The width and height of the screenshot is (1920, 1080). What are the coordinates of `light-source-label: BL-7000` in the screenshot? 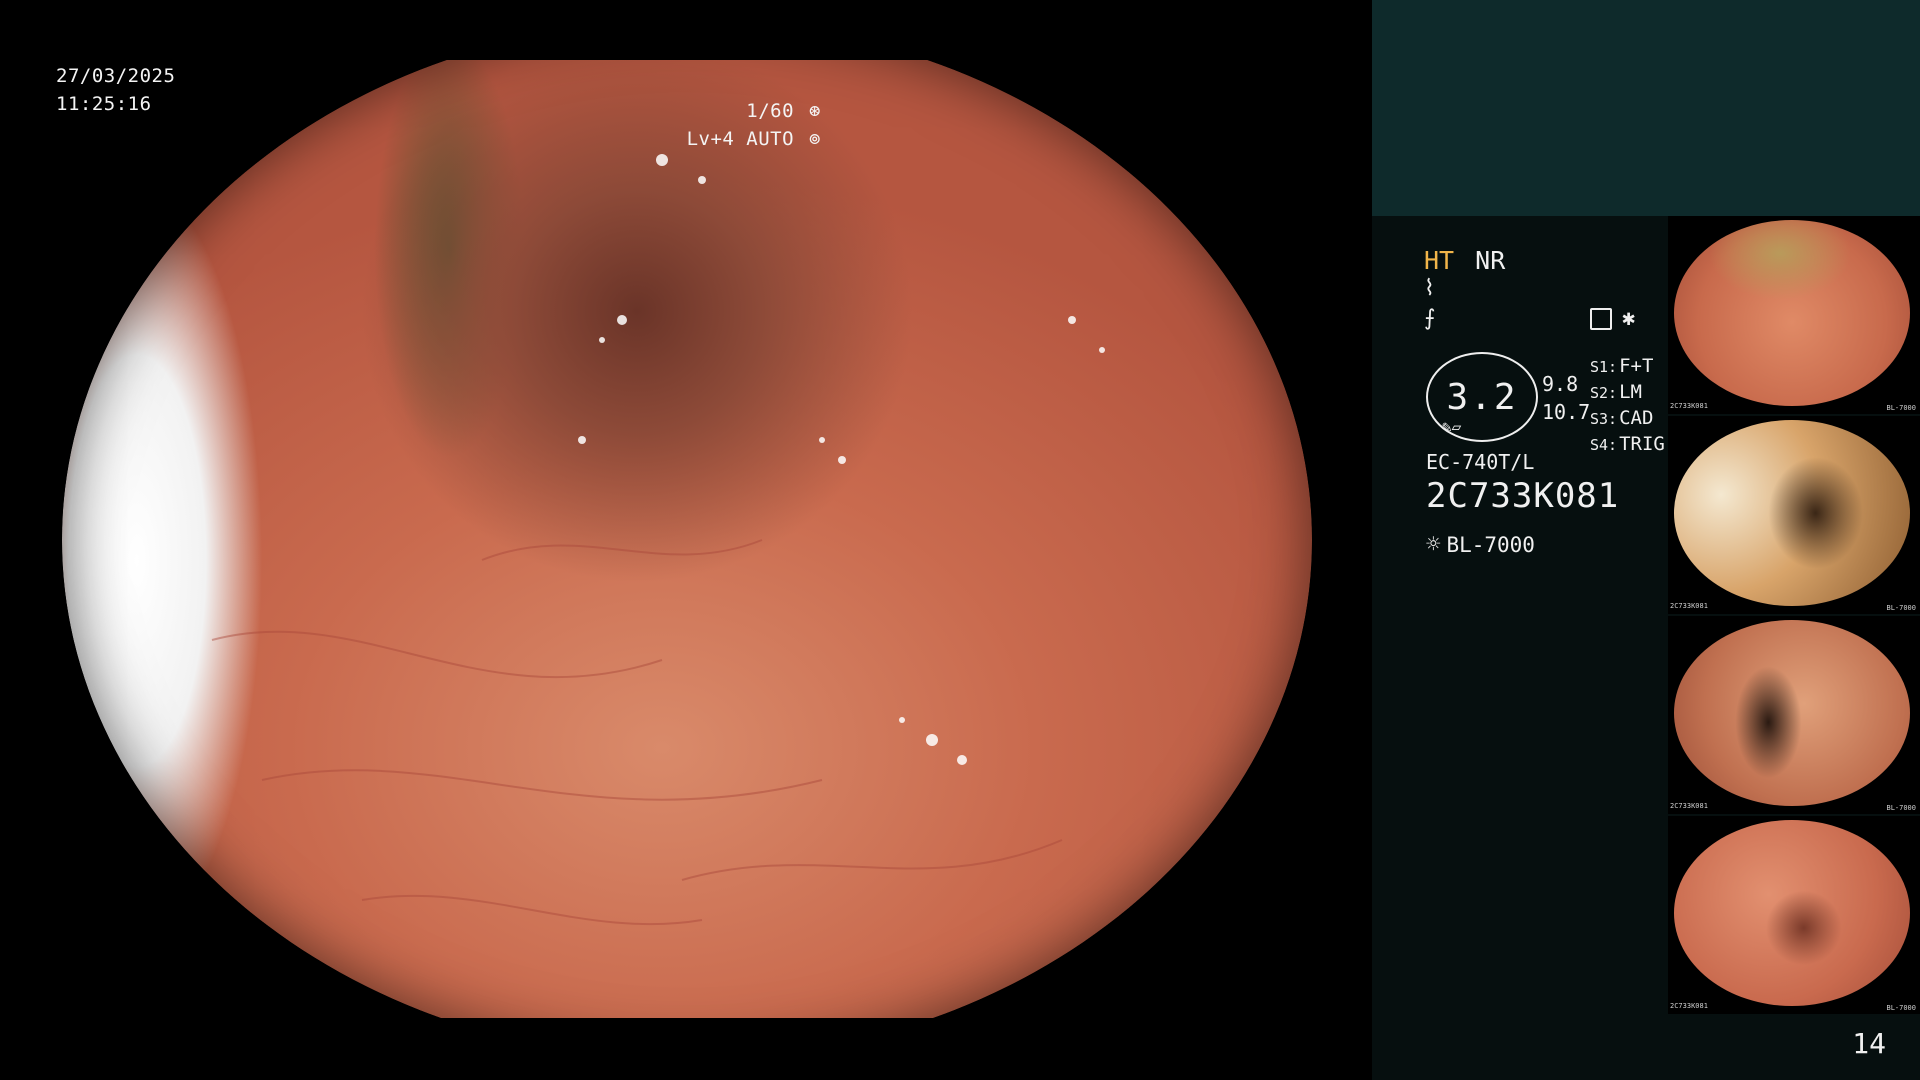 It's located at (1490, 545).